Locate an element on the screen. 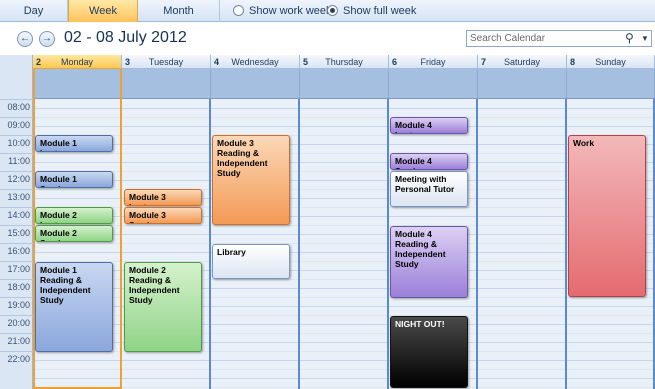 Image resolution: width=655 pixels, height=389 pixels. date-range-title: 02 - 08 July 2012 is located at coordinates (125, 37).